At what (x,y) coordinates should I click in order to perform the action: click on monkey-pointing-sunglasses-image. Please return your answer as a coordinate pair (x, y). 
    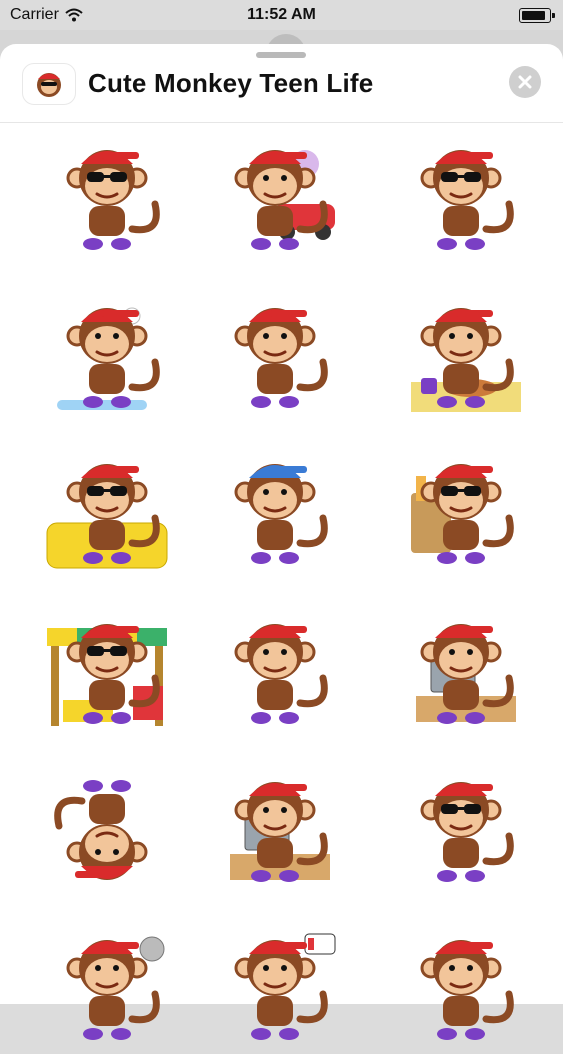
    Looking at the image, I should click on (467, 200).